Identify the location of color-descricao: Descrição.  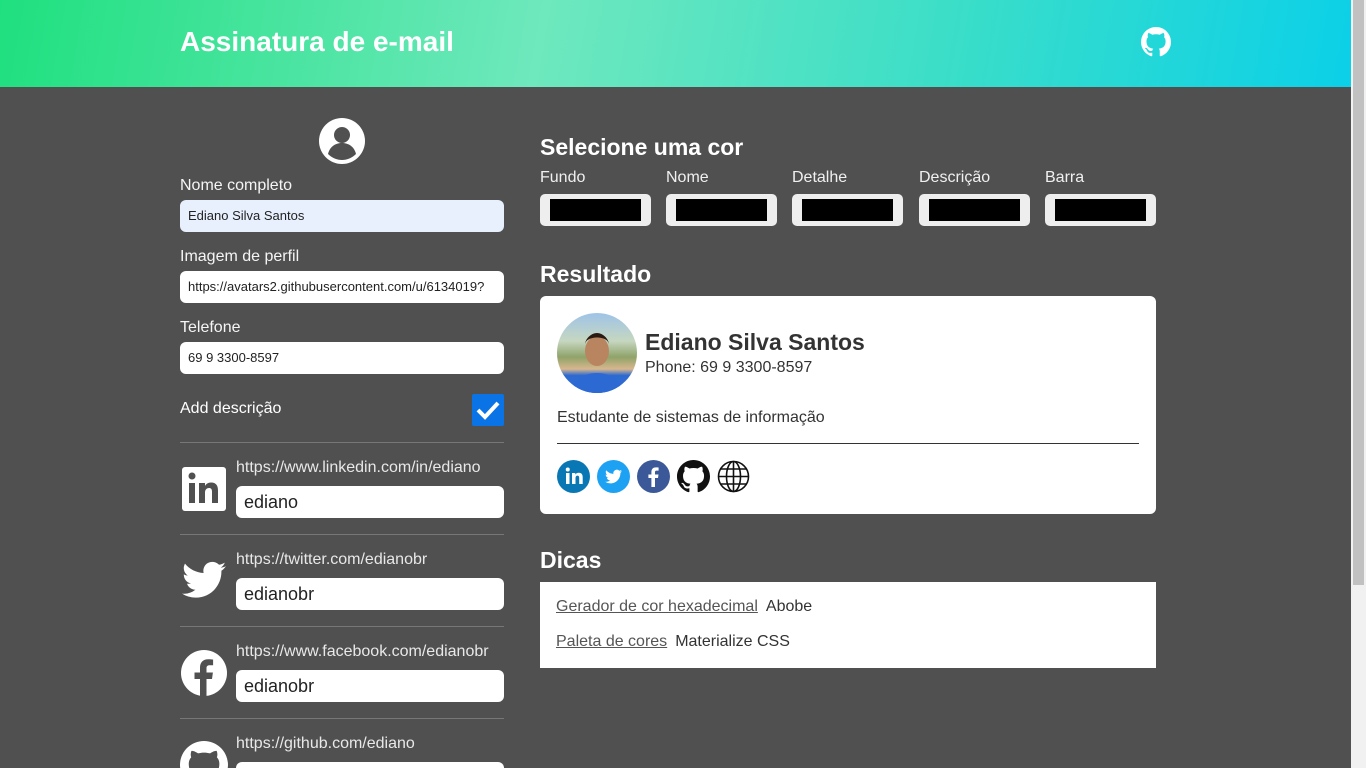
(974, 197).